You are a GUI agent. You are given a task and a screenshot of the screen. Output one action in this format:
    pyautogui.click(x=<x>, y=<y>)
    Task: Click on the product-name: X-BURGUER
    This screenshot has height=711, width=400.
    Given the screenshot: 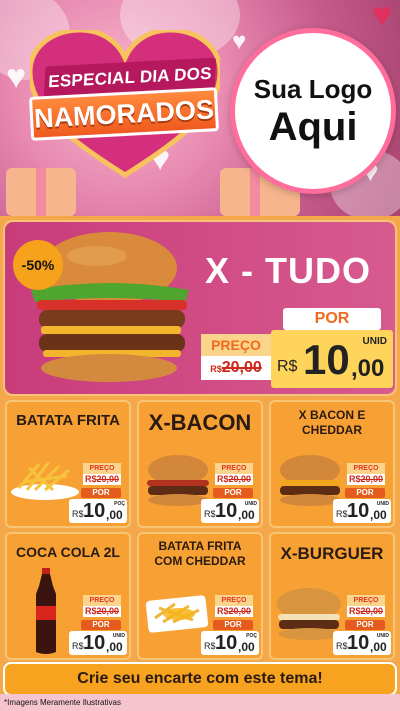 What is the action you would take?
    pyautogui.click(x=332, y=553)
    